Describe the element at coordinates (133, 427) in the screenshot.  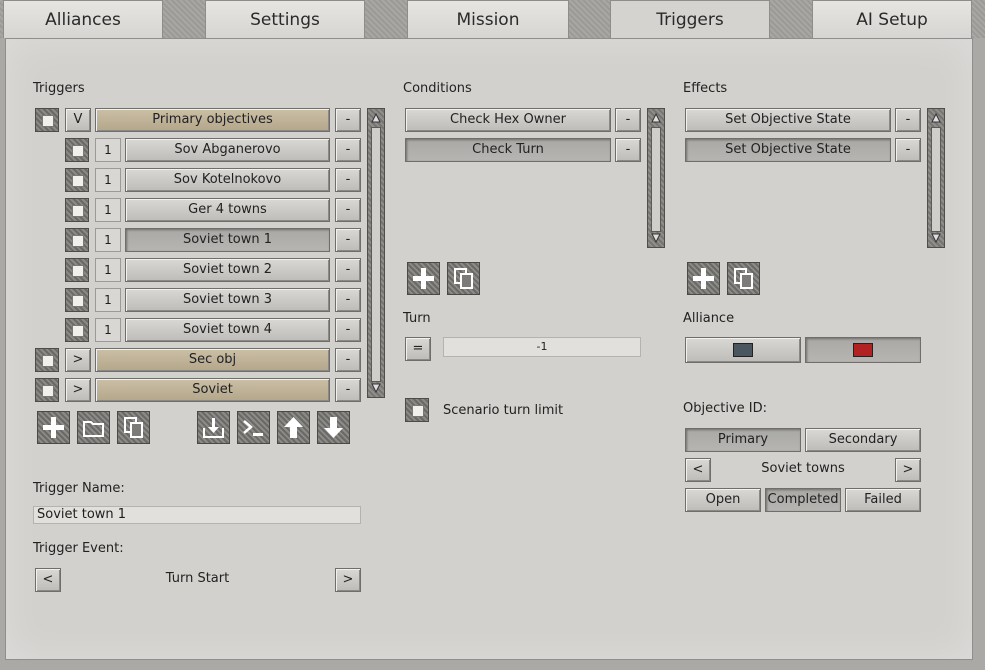
I see `copy-trigger-button` at that location.